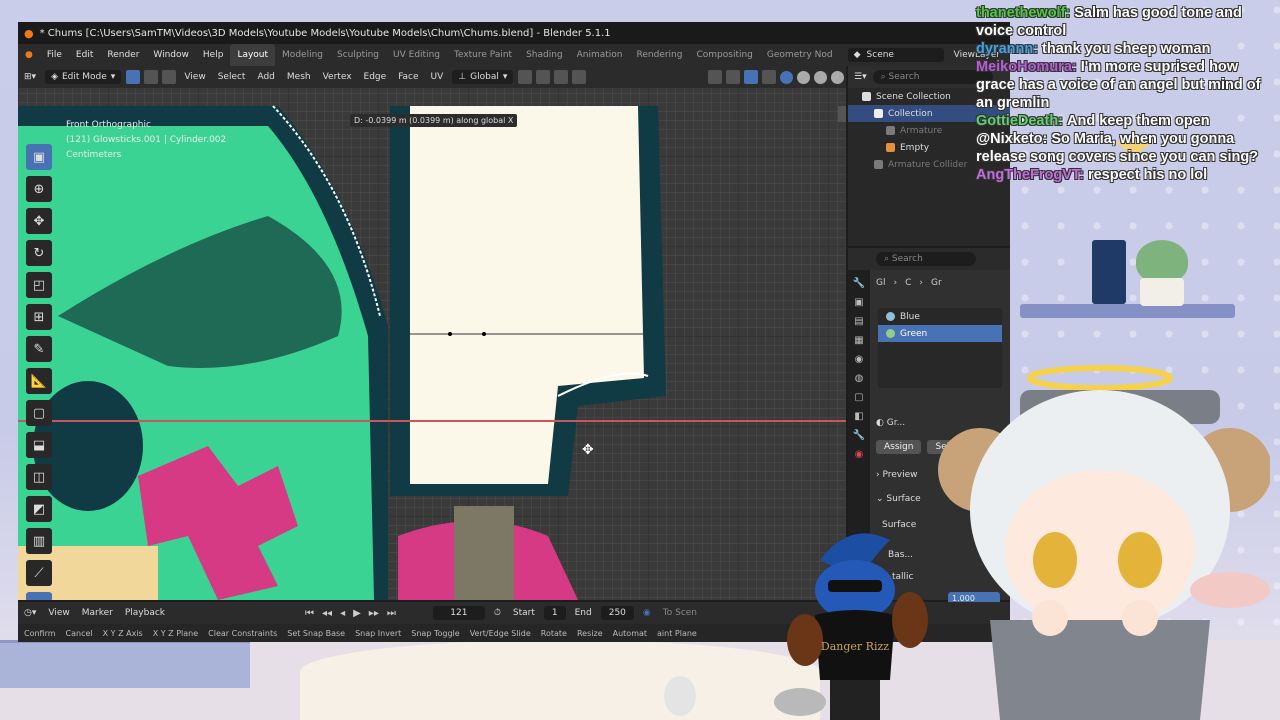 The image size is (1280, 720). What do you see at coordinates (898, 499) in the screenshot?
I see `surface-section: ⌄ Surface` at bounding box center [898, 499].